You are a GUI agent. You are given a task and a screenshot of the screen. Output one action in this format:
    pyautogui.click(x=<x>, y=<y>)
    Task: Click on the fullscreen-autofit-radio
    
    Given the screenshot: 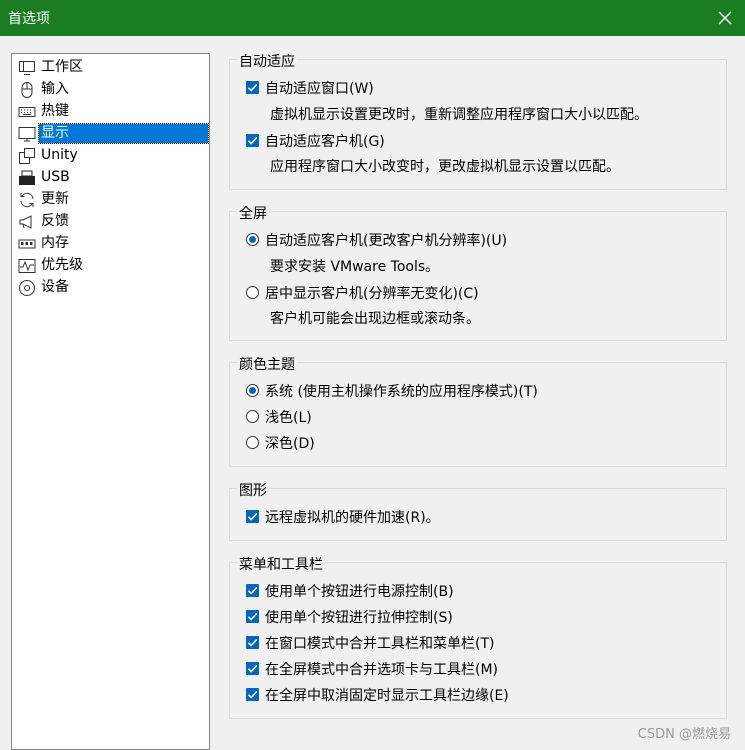 What is the action you would take?
    pyautogui.click(x=252, y=239)
    